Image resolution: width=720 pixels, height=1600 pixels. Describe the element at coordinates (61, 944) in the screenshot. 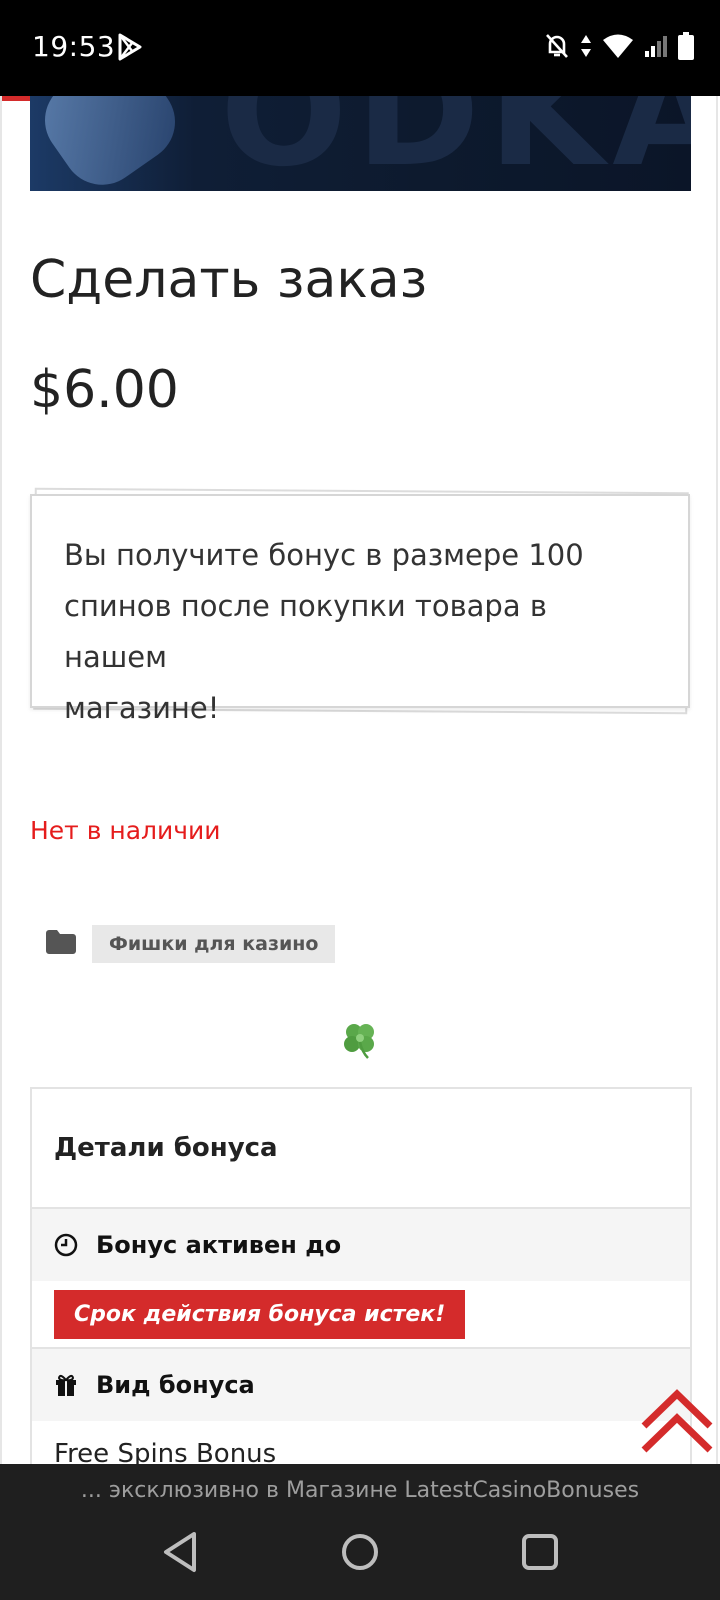

I see `folder-icon` at that location.